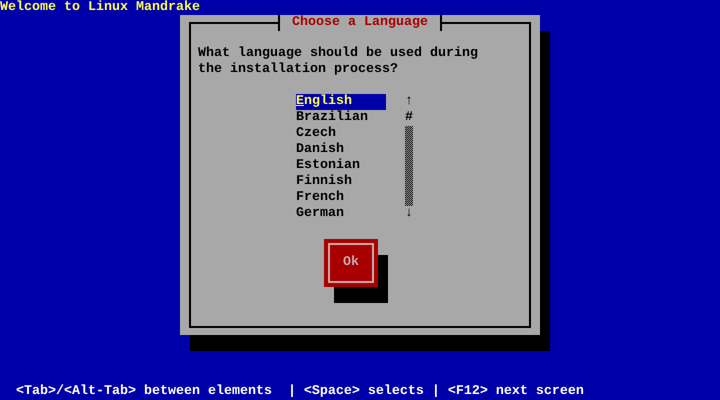 This screenshot has height=400, width=720. I want to click on window-title: Welcome to Linux Mandrake, so click(100, 8).